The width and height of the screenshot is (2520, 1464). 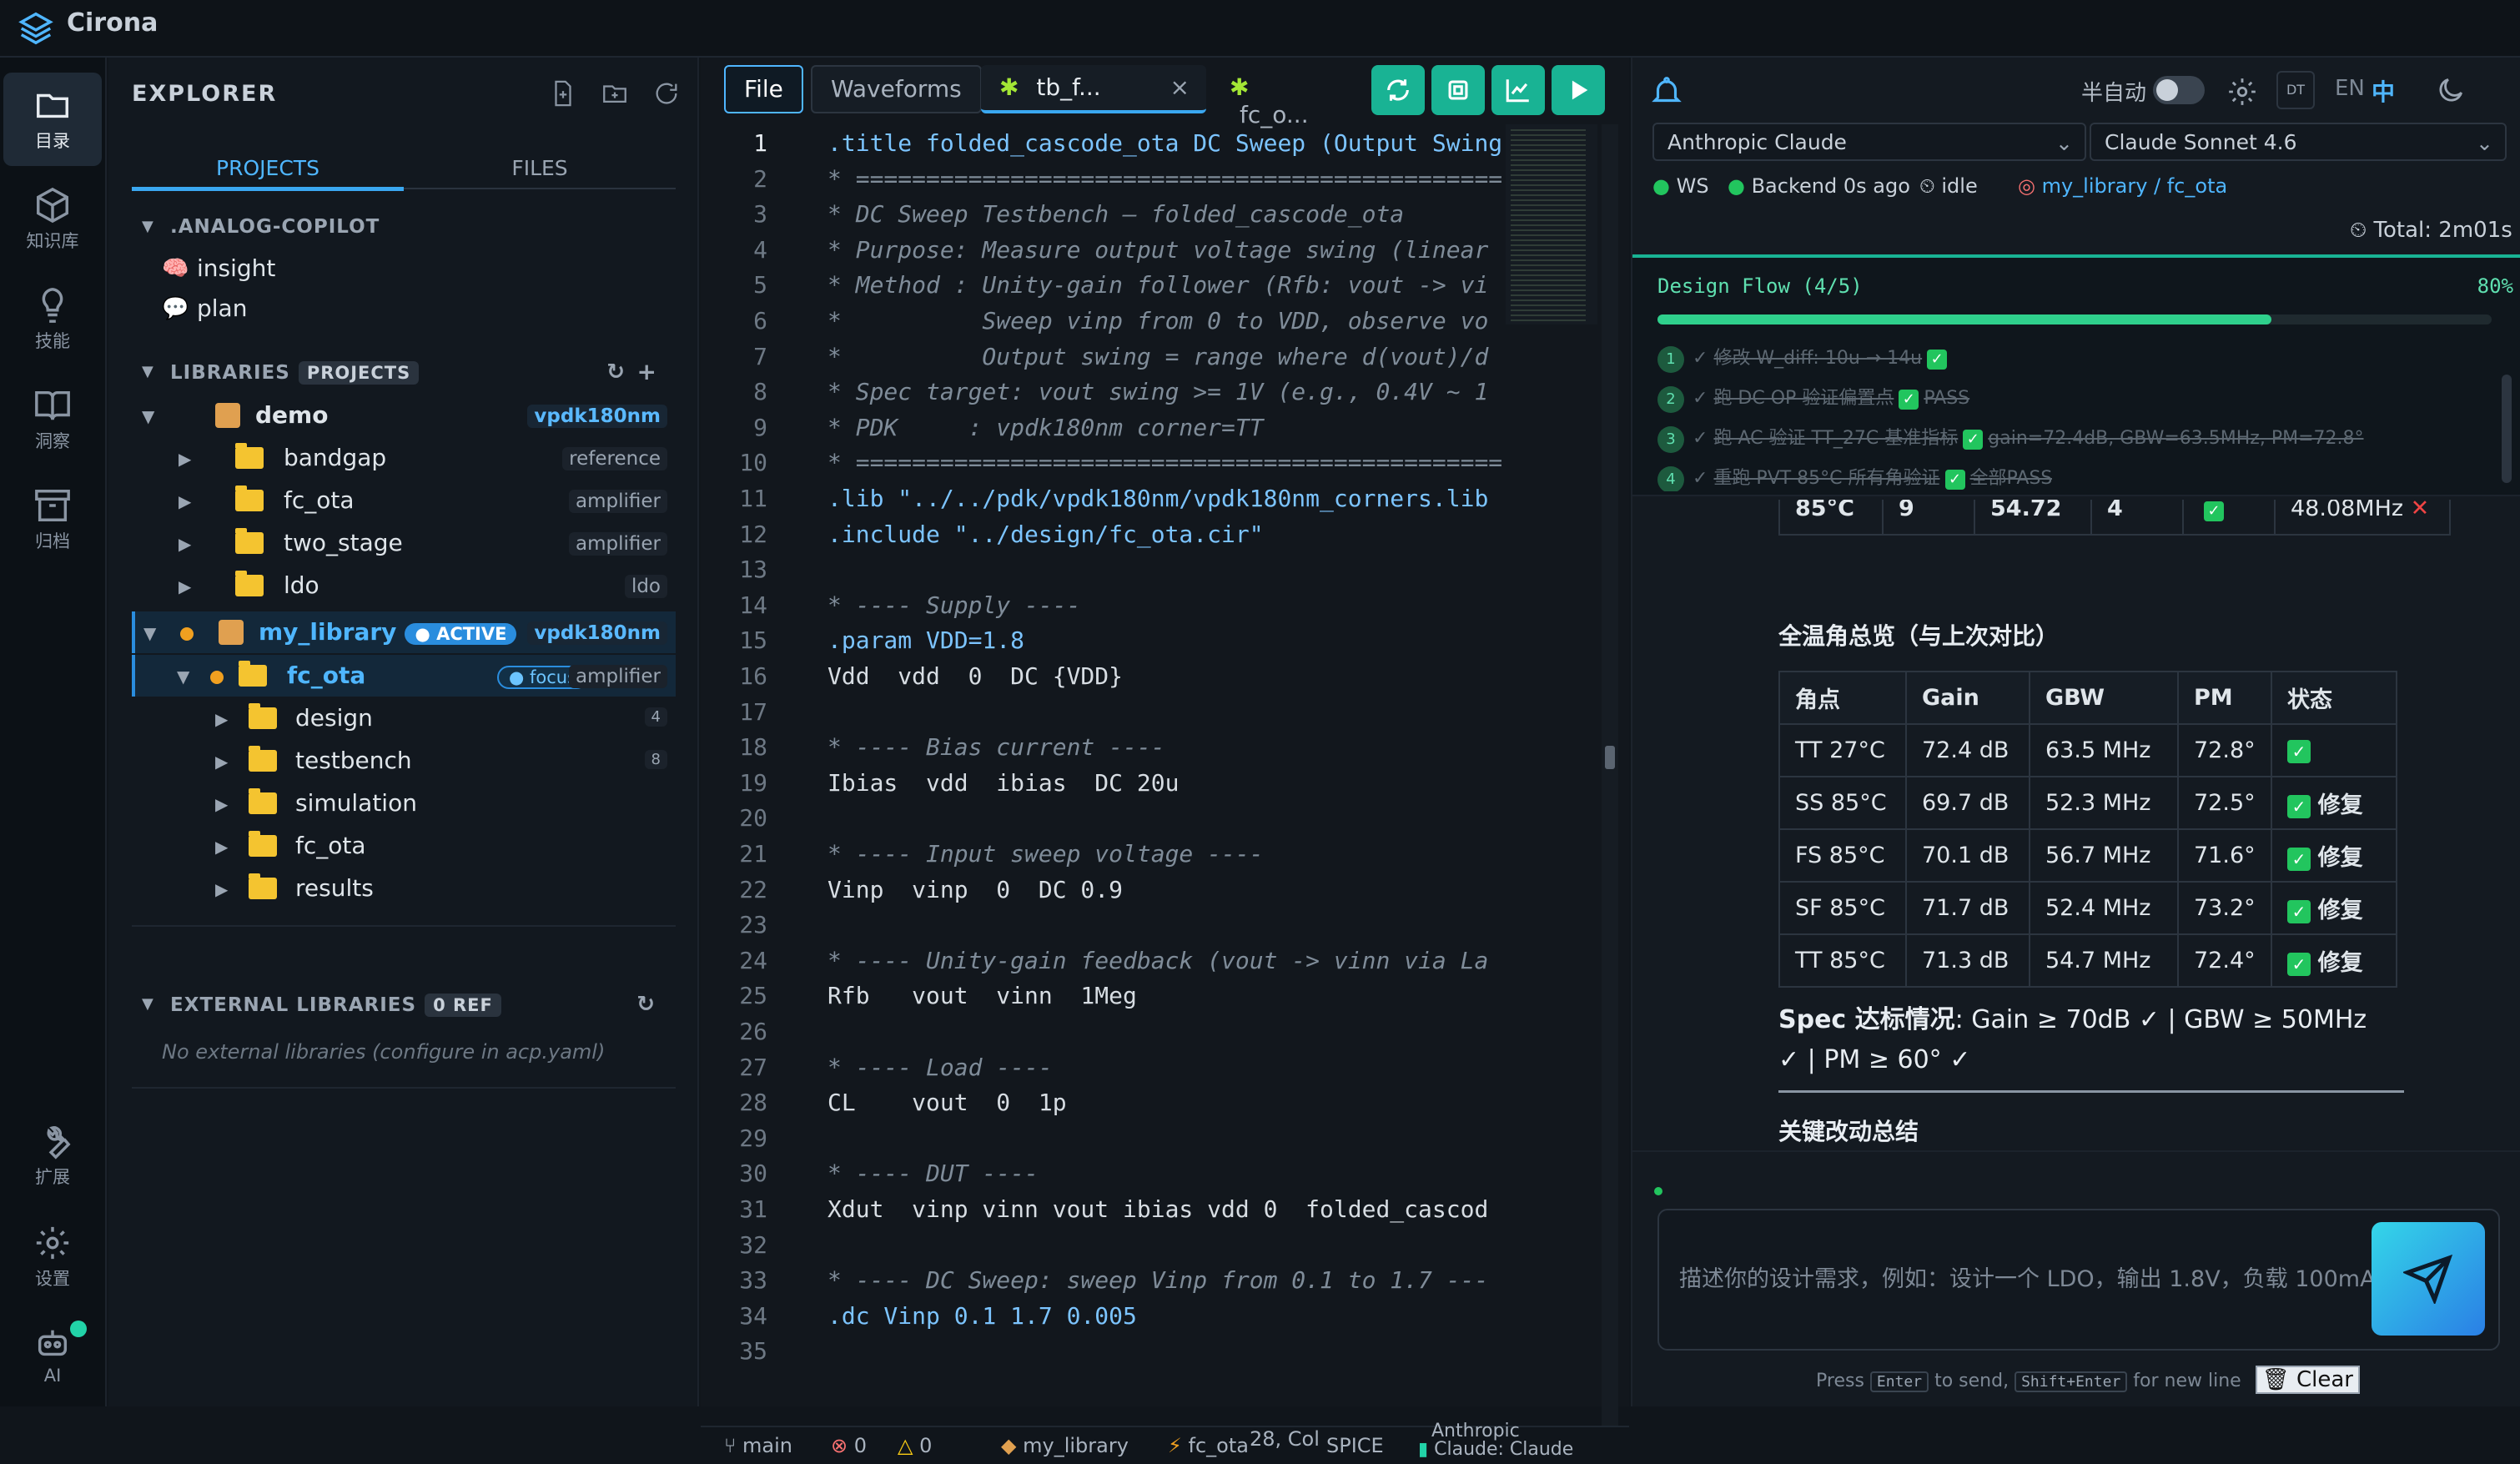 I want to click on table-cell: TT 85°C, so click(x=1842, y=960).